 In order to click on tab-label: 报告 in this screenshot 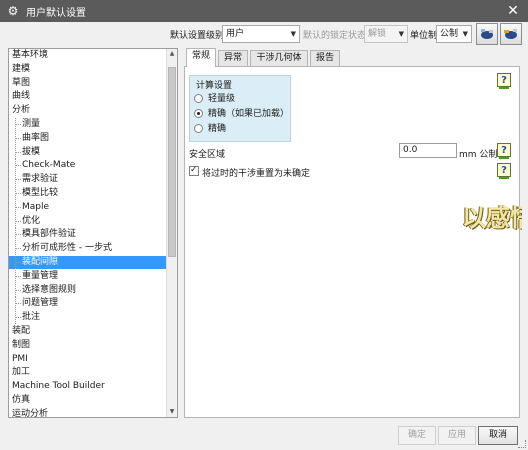, I will do `click(324, 58)`.